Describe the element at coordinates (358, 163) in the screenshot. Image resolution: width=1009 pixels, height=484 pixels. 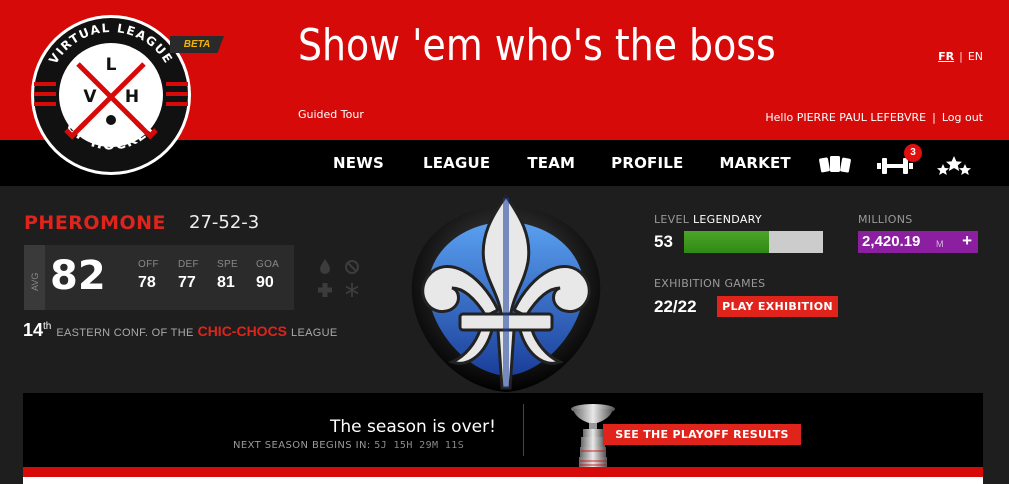
I see `nav-news: NEWS` at that location.